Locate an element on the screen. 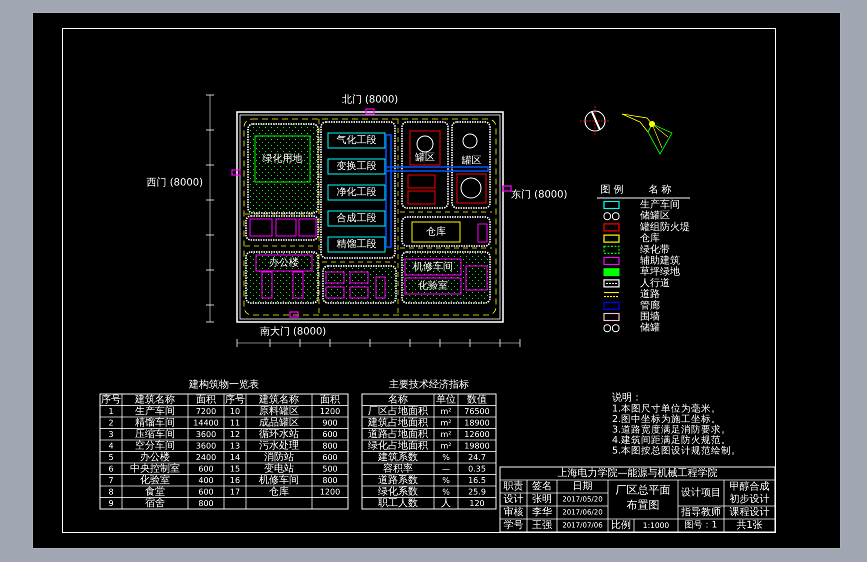 This screenshot has height=562, width=867. title-block-cell: 图号：1 is located at coordinates (701, 525).